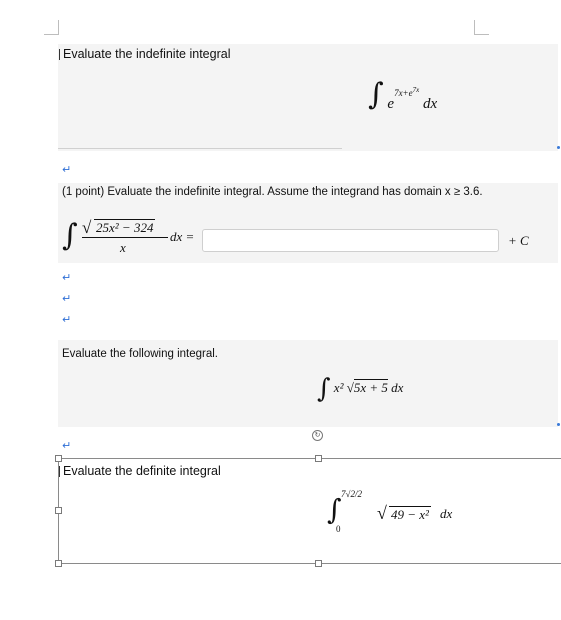  Describe the element at coordinates (125, 237) in the screenshot. I see `fraction-bar` at that location.